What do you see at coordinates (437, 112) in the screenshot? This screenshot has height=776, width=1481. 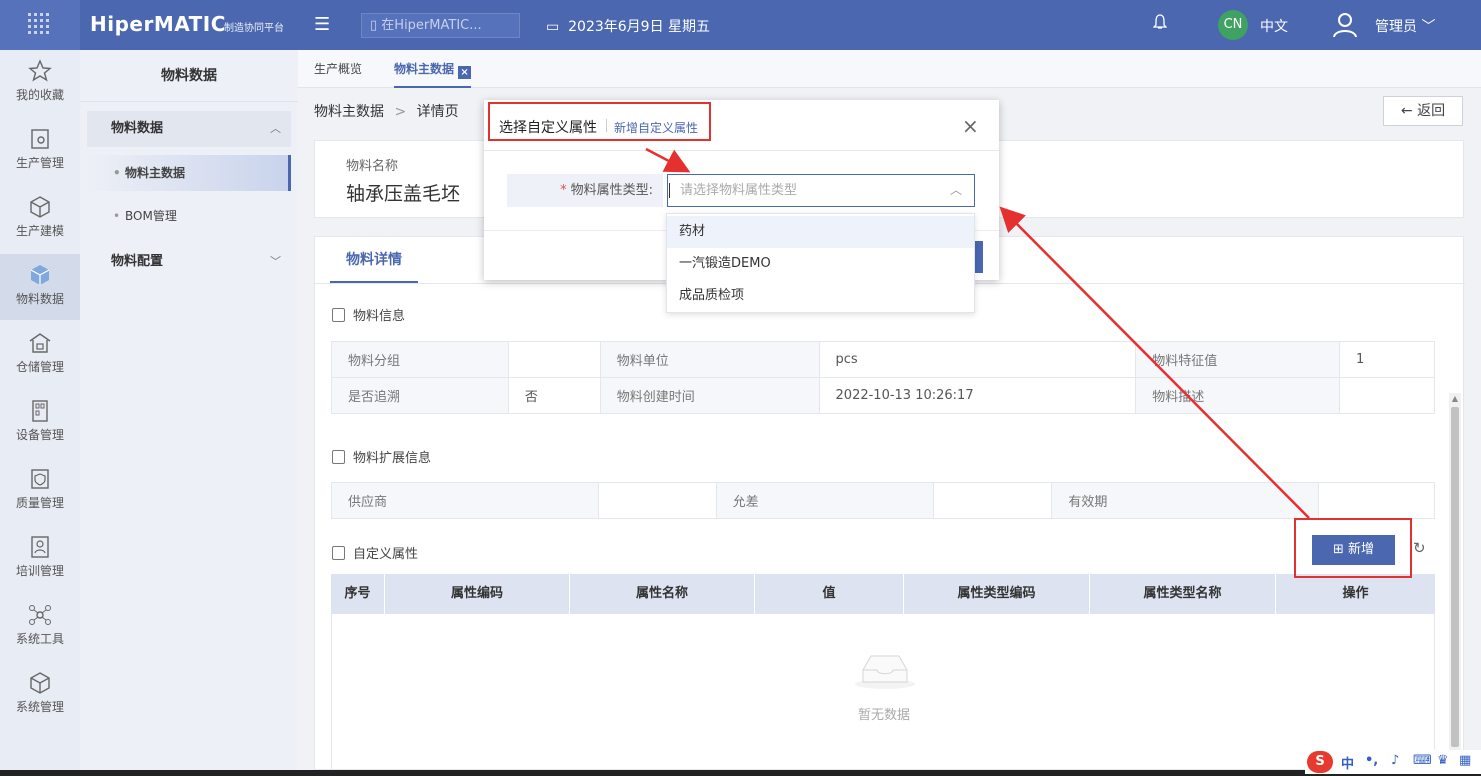 I see `breadcrumb-current: 详情页` at bounding box center [437, 112].